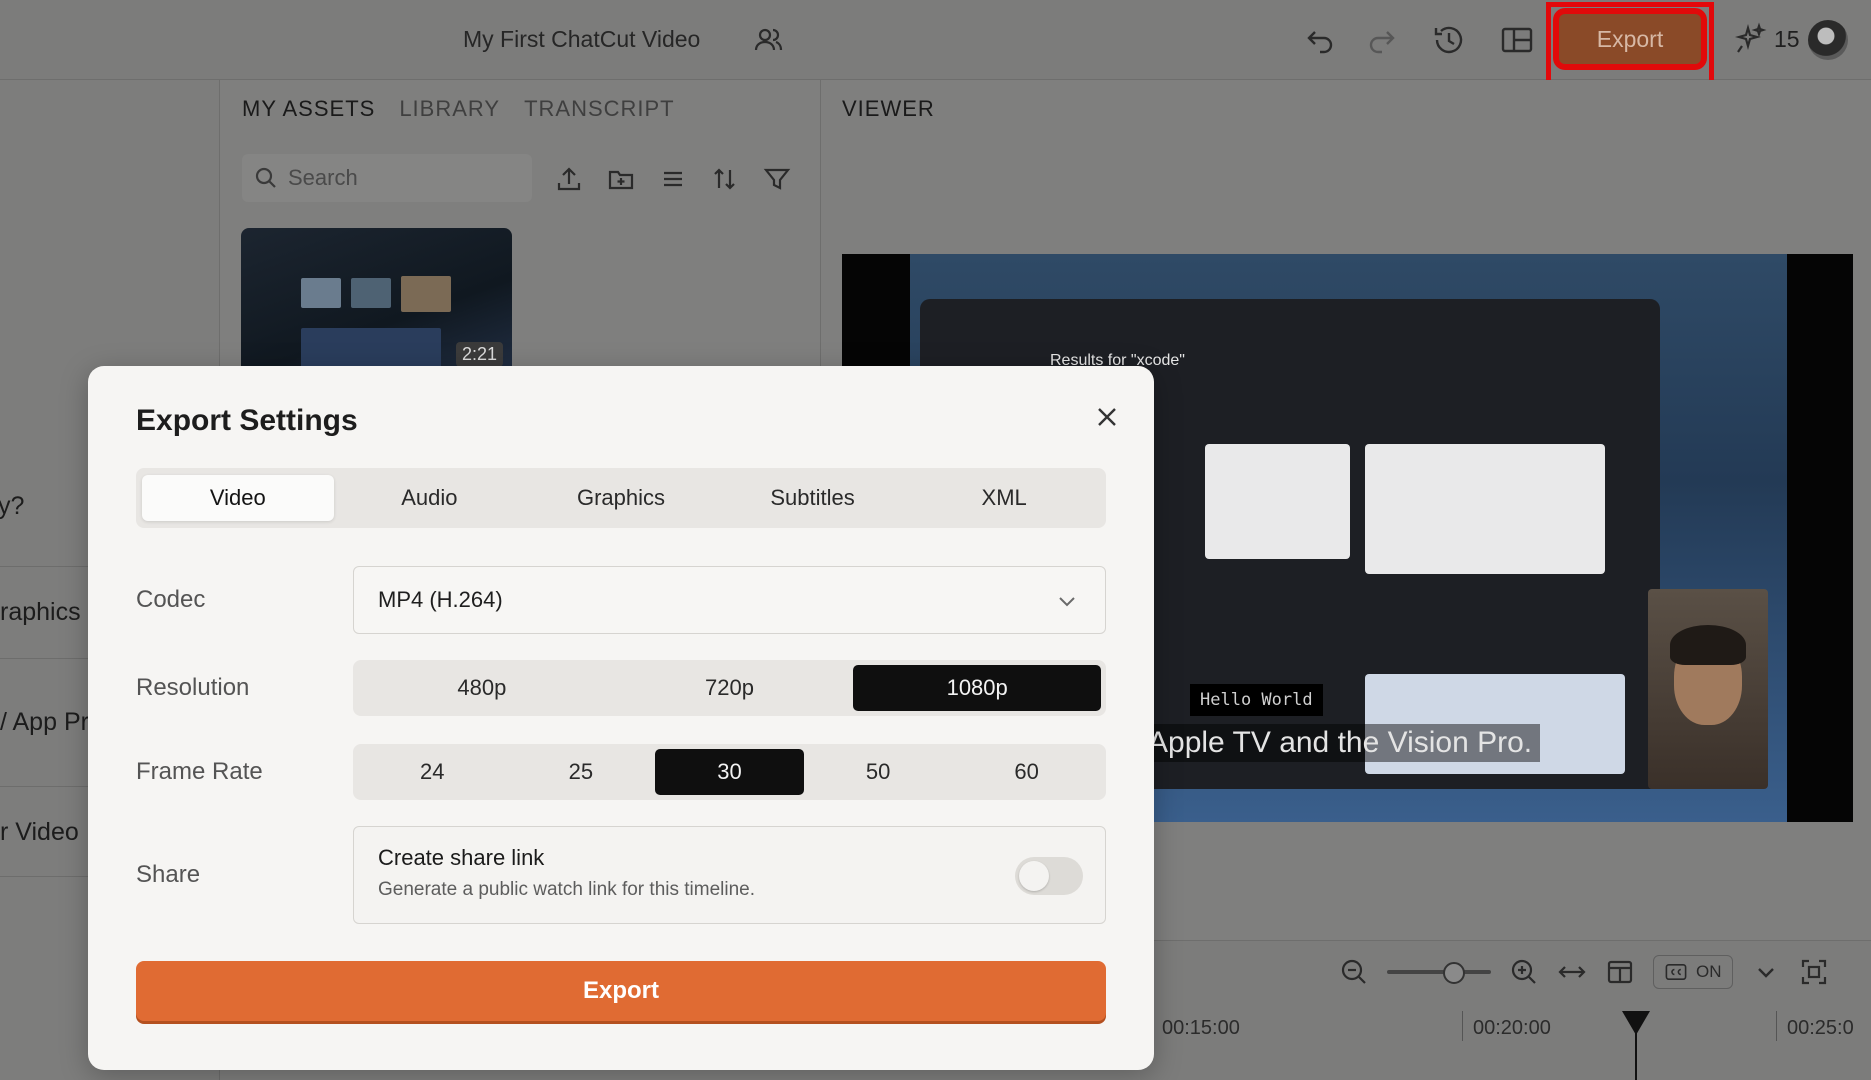  What do you see at coordinates (308, 109) in the screenshot?
I see `tab-my-assets: MY ASSETS` at bounding box center [308, 109].